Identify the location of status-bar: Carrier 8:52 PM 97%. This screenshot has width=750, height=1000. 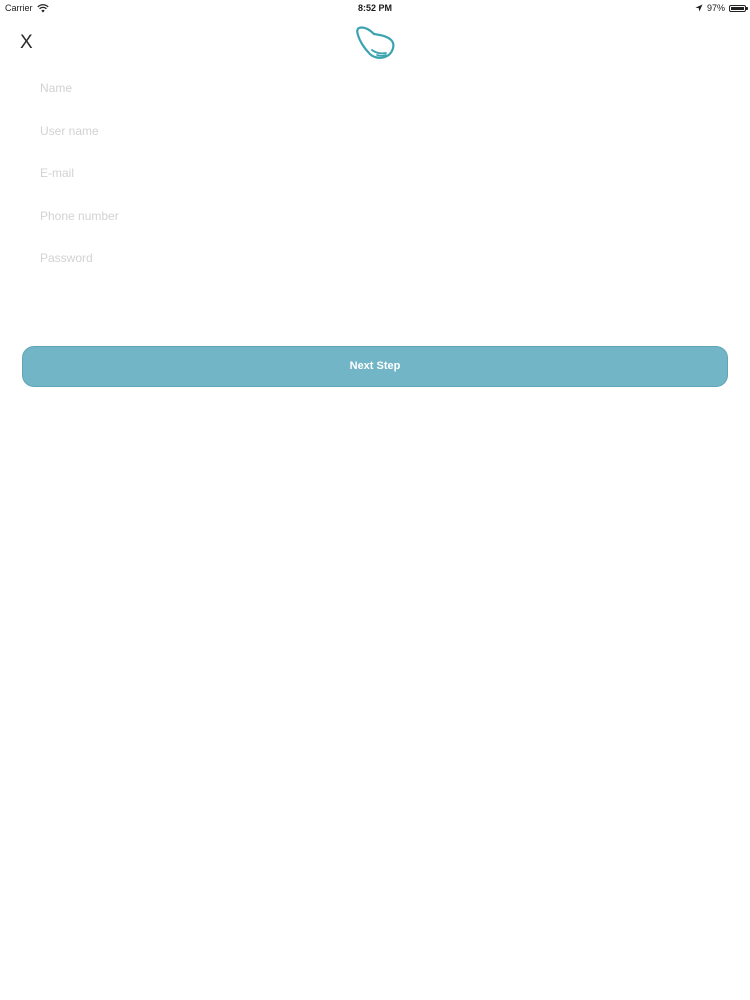
(375, 8).